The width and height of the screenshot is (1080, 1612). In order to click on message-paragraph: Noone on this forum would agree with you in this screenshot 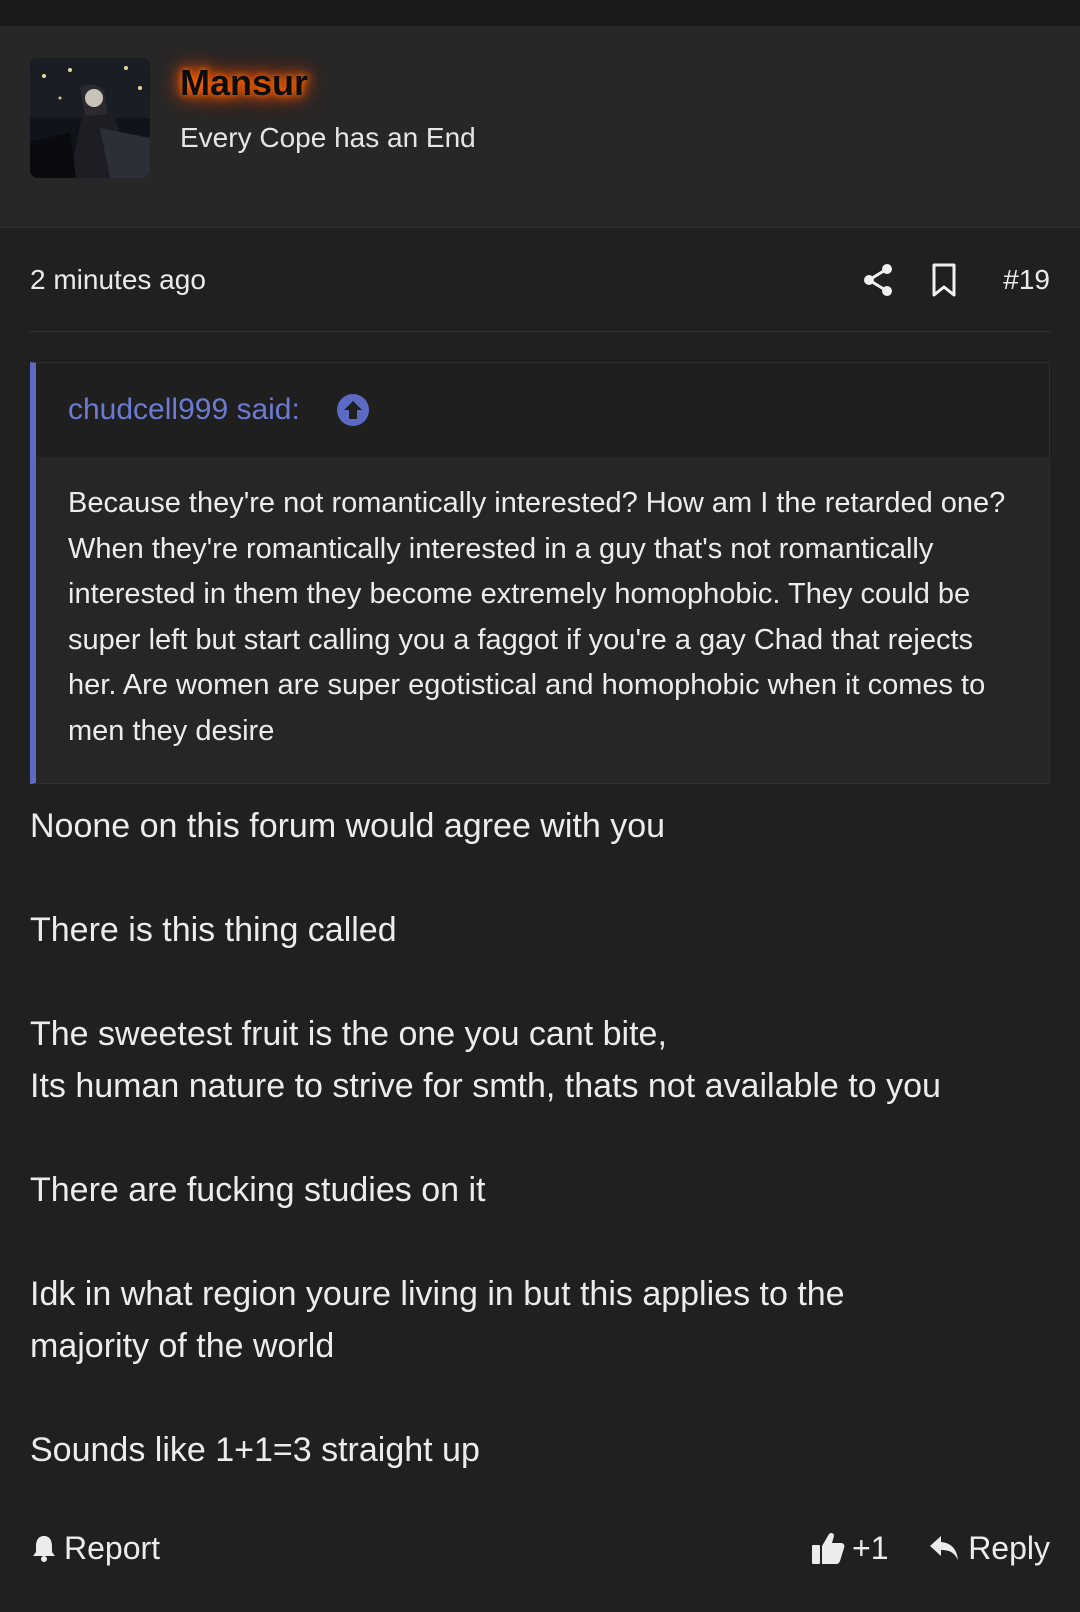, I will do `click(348, 826)`.